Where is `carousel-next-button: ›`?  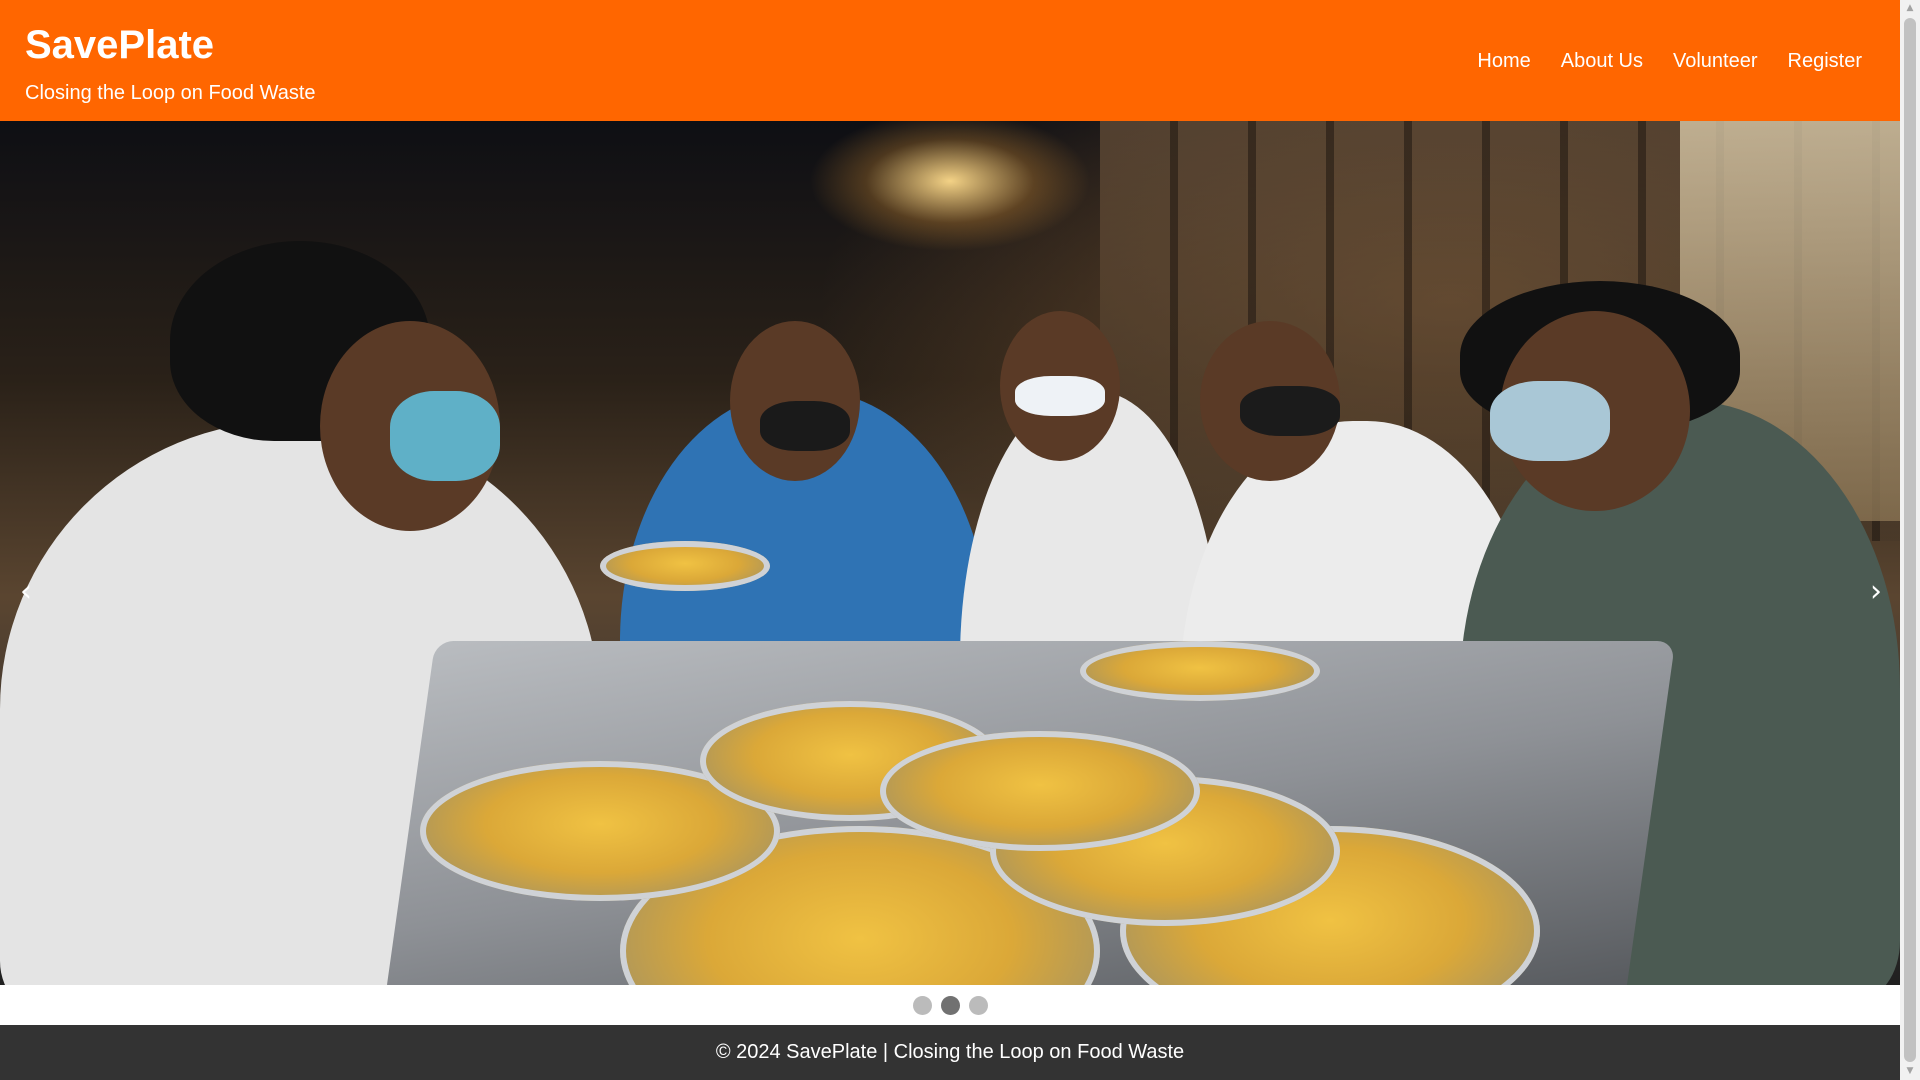 carousel-next-button: › is located at coordinates (1876, 592).